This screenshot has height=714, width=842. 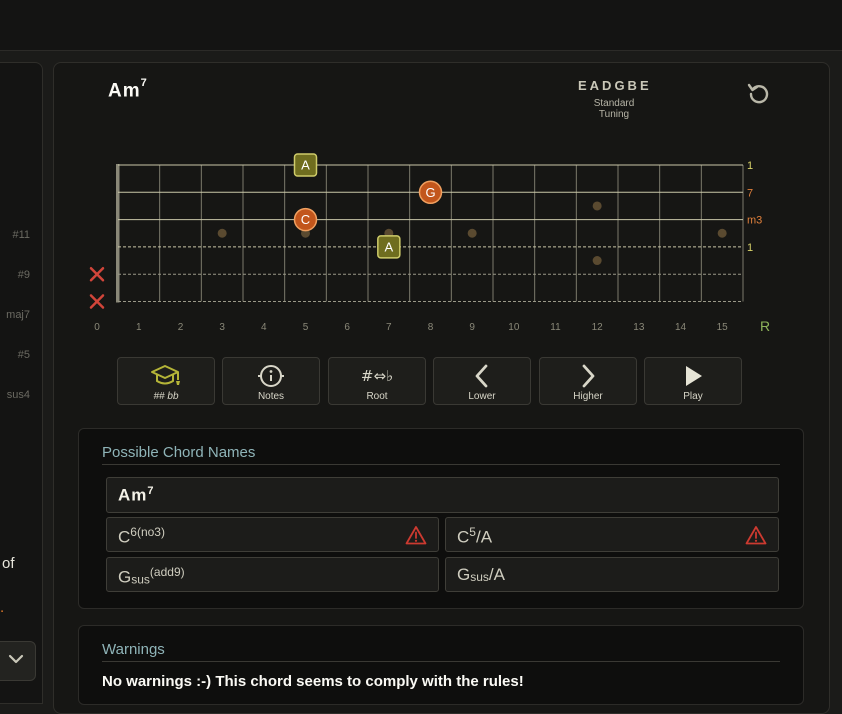 I want to click on higher-label: Higher, so click(x=588, y=396).